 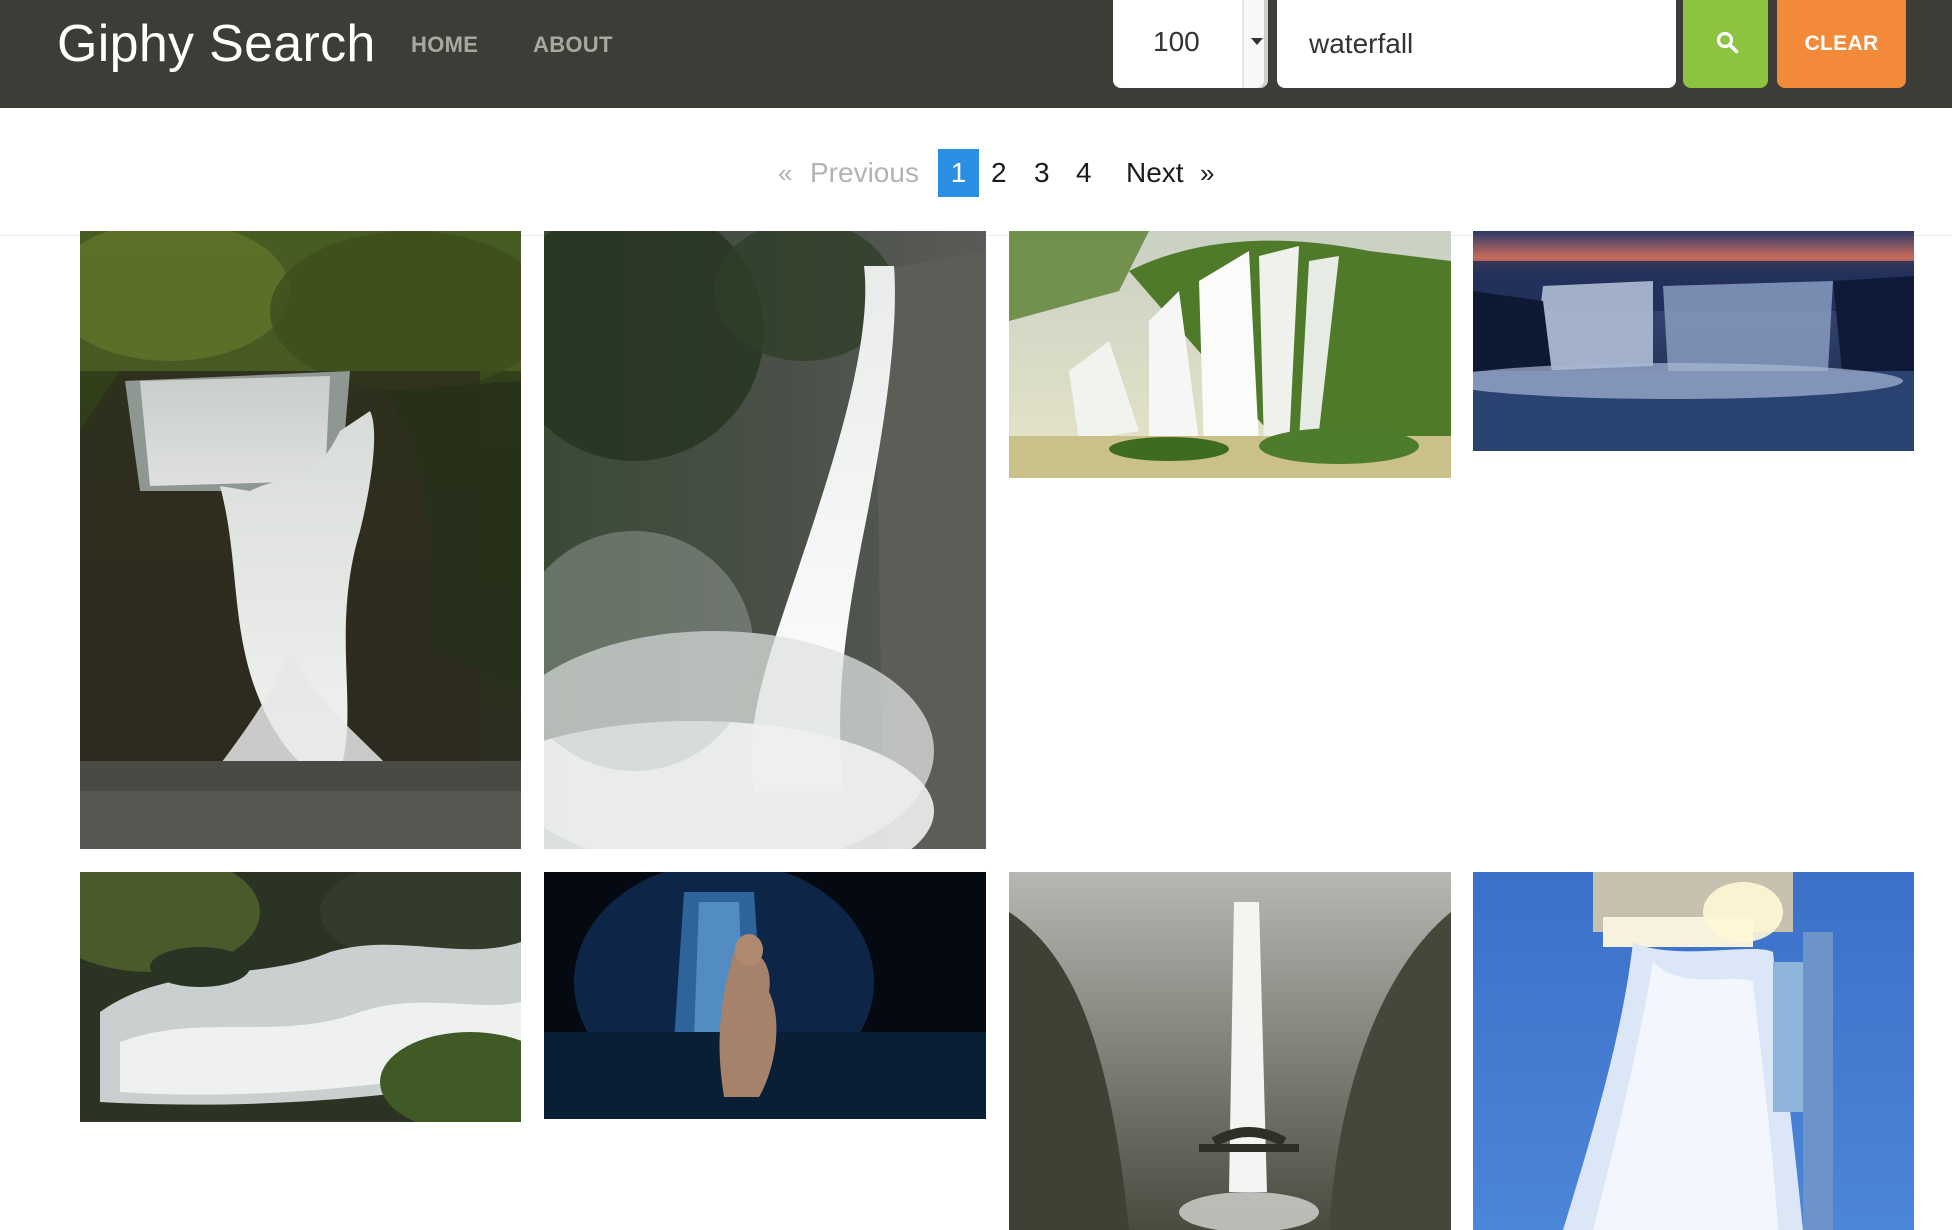 I want to click on search-icon, so click(x=1727, y=42).